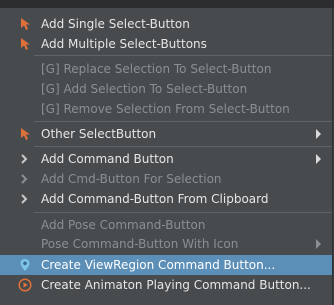 This screenshot has height=305, width=334. I want to click on menu-item-add-command-button: Add Command Button, so click(166, 159).